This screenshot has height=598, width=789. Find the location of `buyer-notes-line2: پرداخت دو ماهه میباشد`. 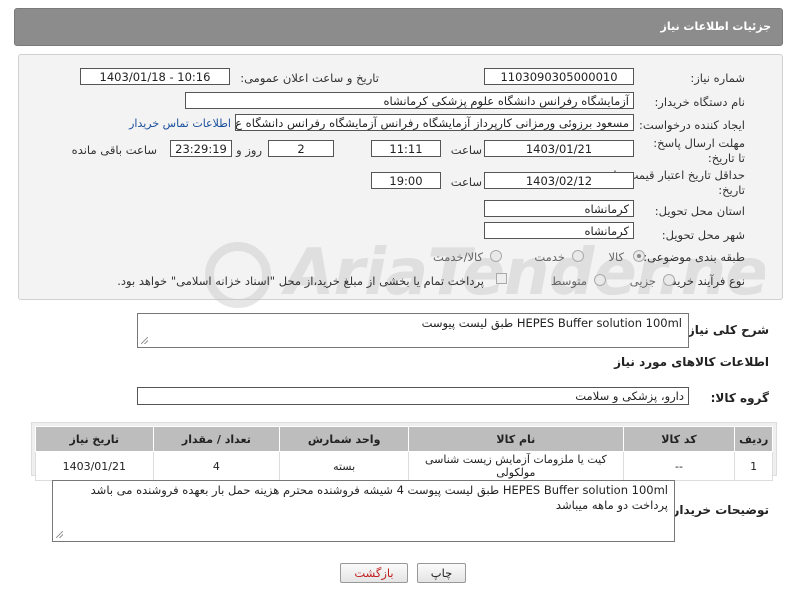

buyer-notes-line2: پرداخت دو ماهه میباشد is located at coordinates (611, 505).